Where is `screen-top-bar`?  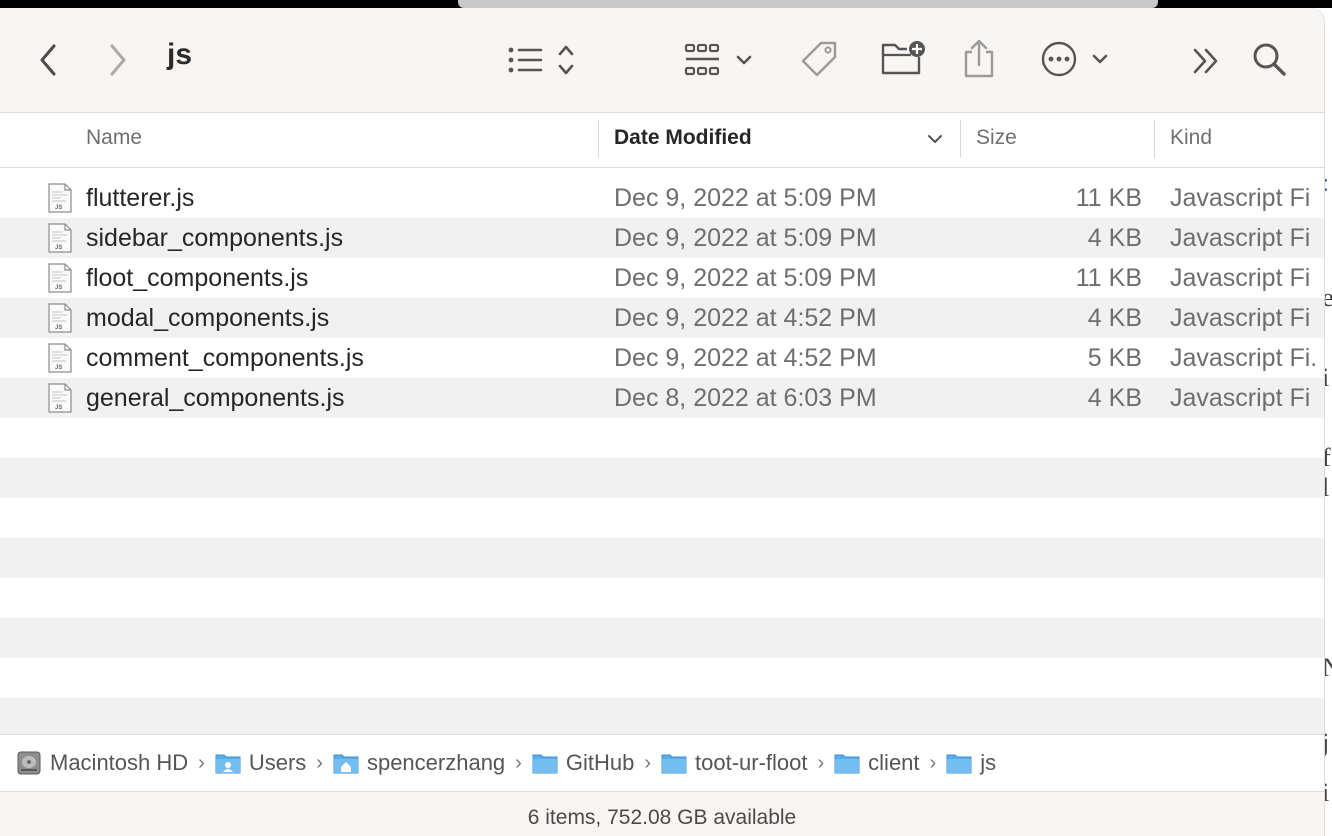
screen-top-bar is located at coordinates (666, 4).